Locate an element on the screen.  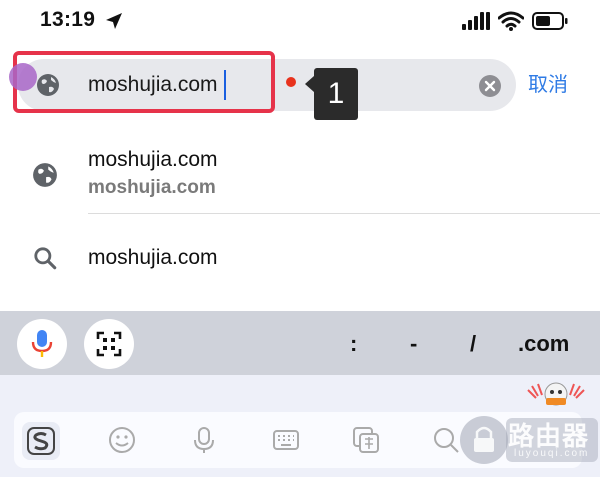
voice-input-button is located at coordinates (42, 344).